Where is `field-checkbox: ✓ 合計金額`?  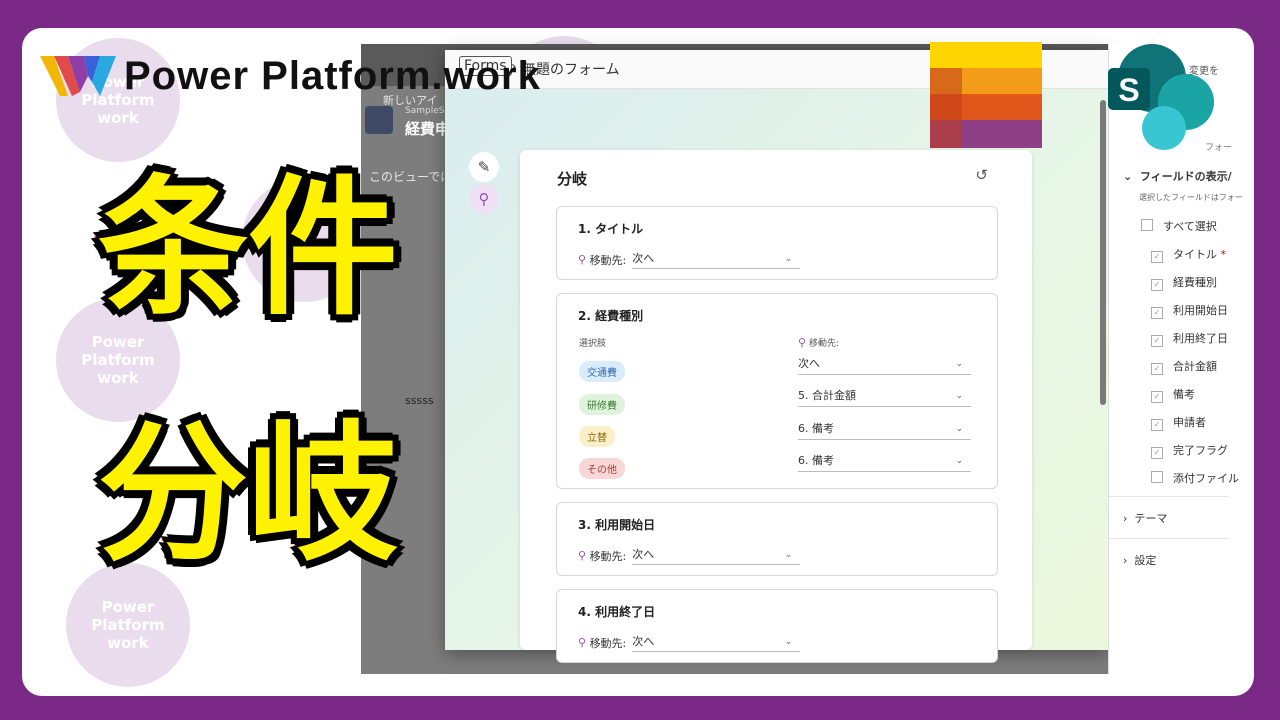
field-checkbox: ✓ 合計金額 is located at coordinates (1184, 366).